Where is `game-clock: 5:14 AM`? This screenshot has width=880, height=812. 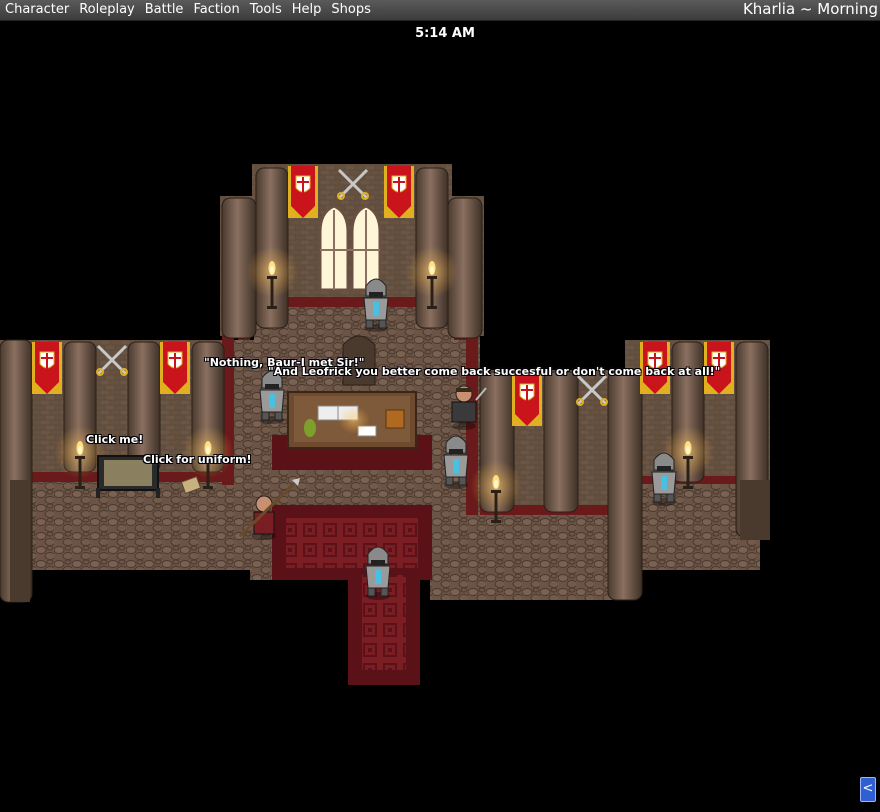
game-clock: 5:14 AM is located at coordinates (445, 33).